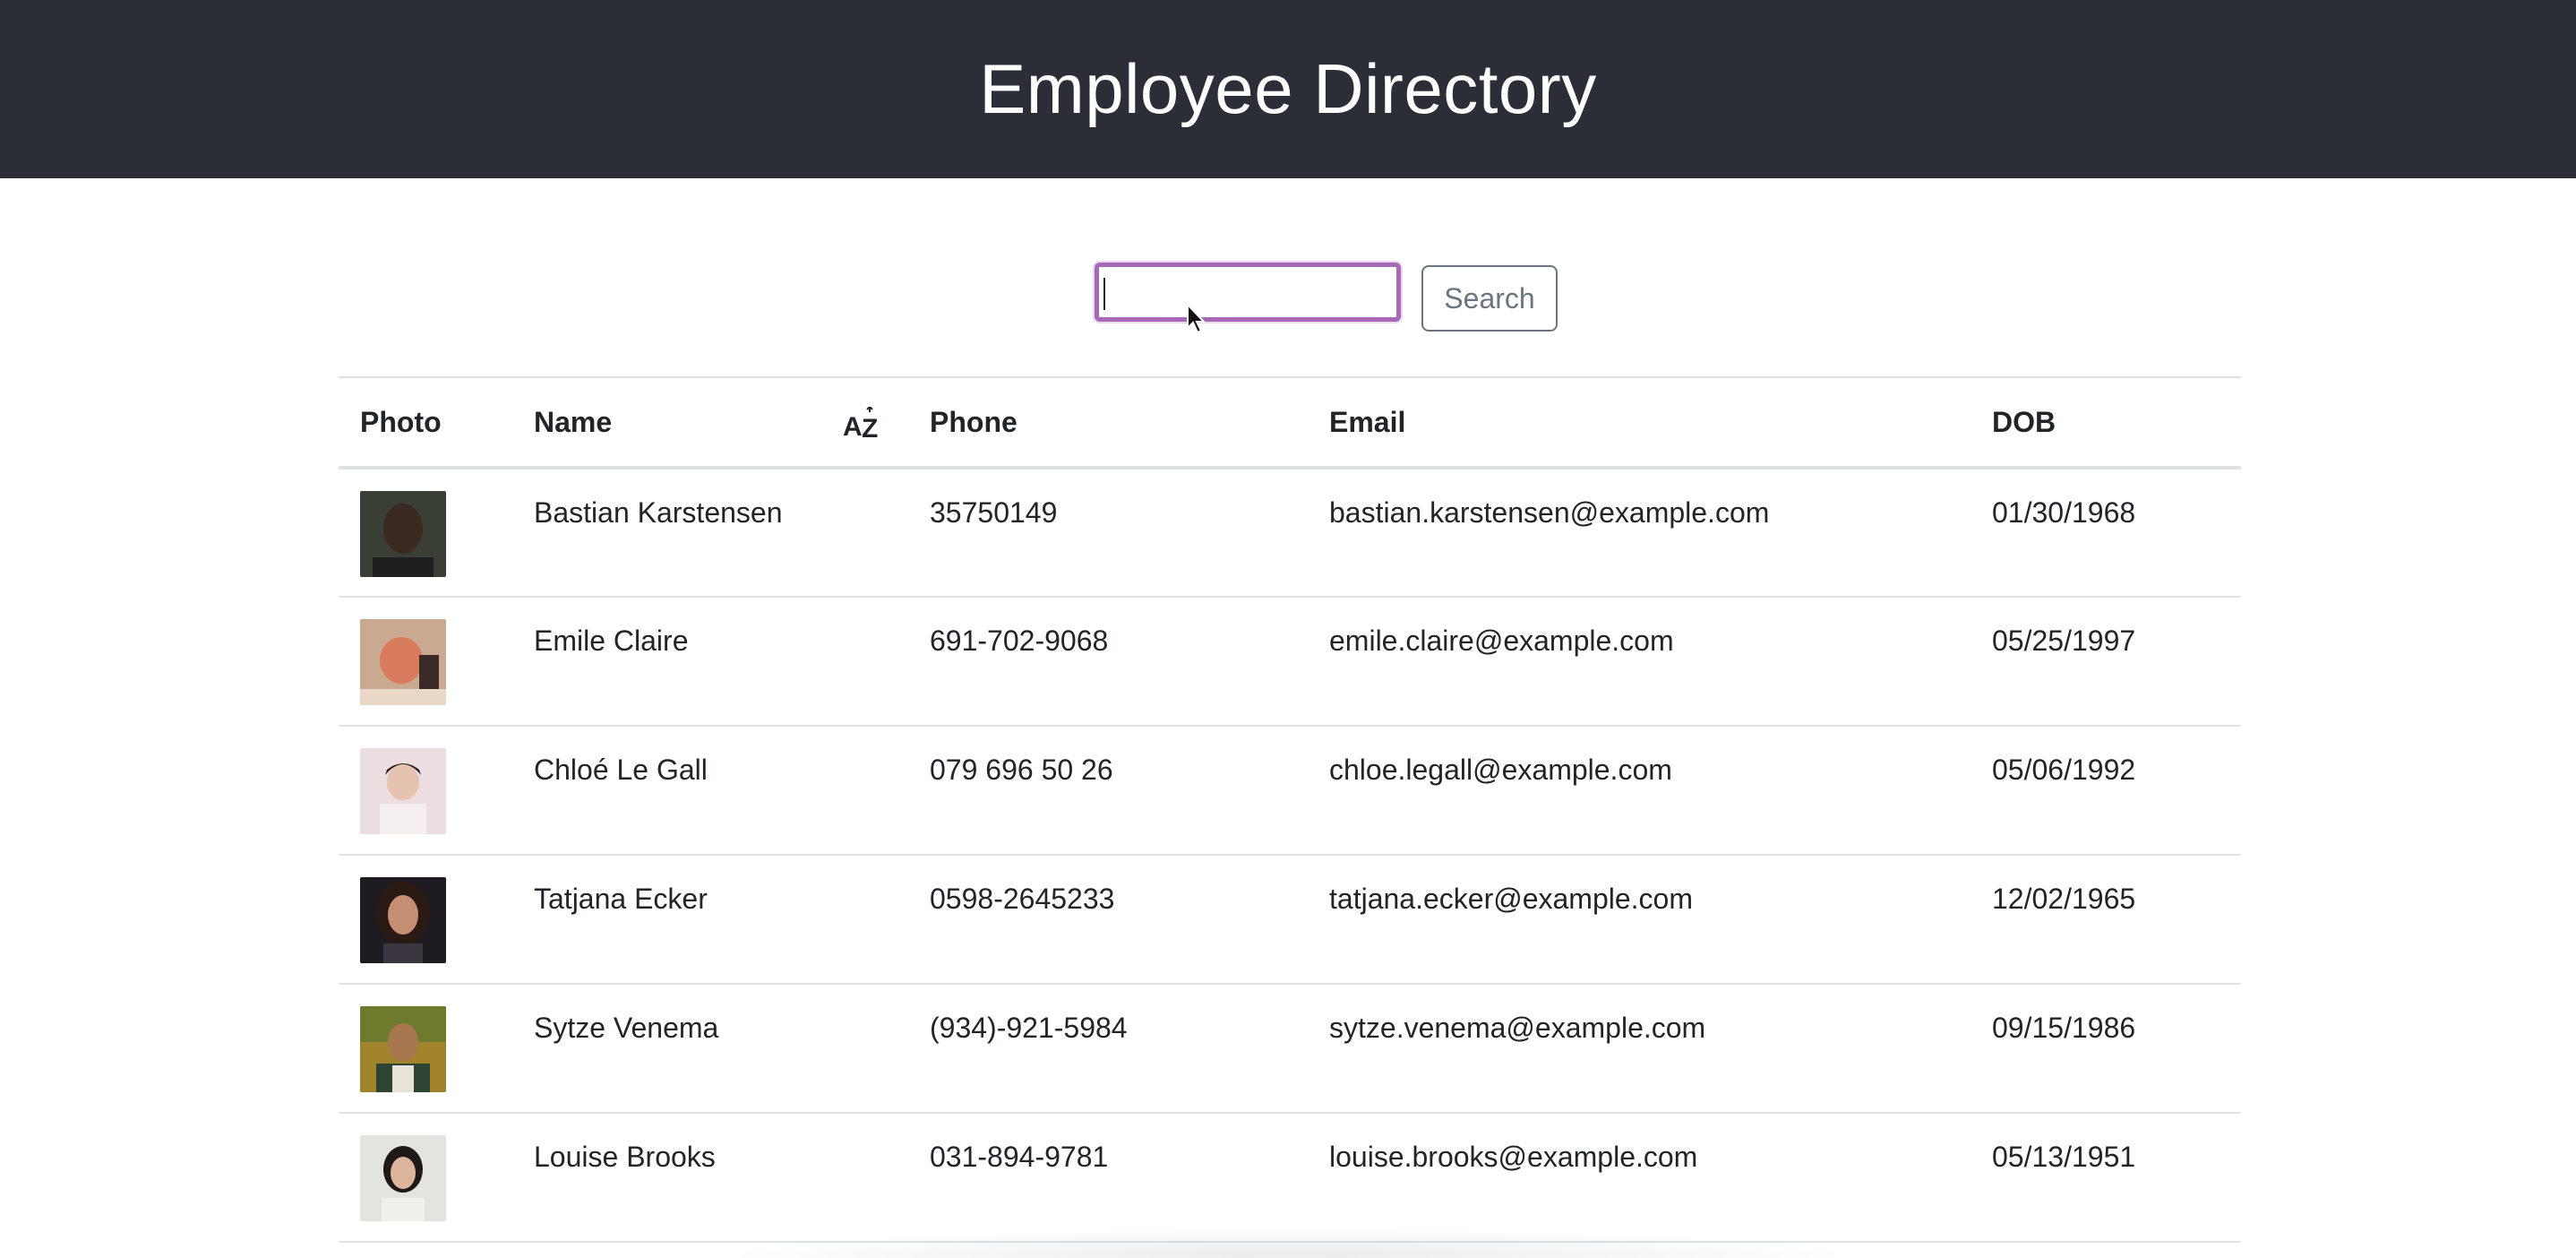 This screenshot has width=2576, height=1258. I want to click on column-header-photo: Photo, so click(425, 423).